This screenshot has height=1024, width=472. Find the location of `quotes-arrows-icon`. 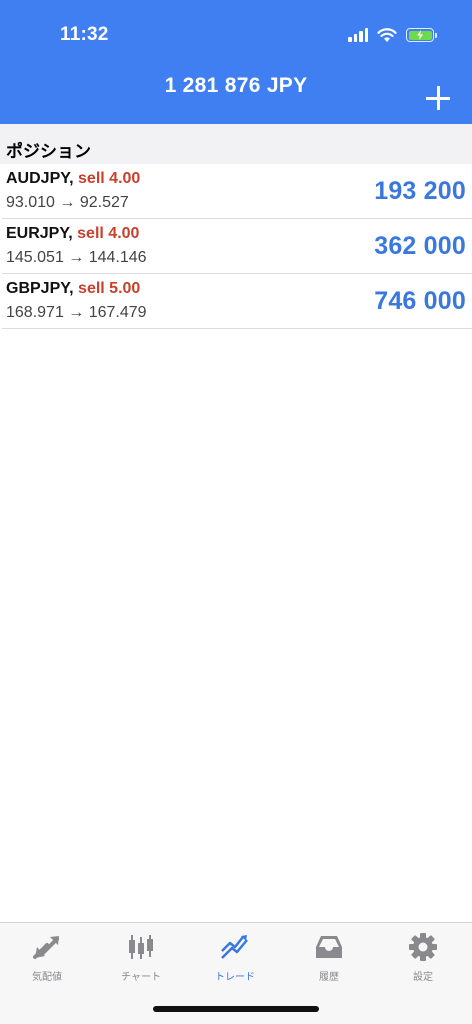

quotes-arrows-icon is located at coordinates (46, 947).